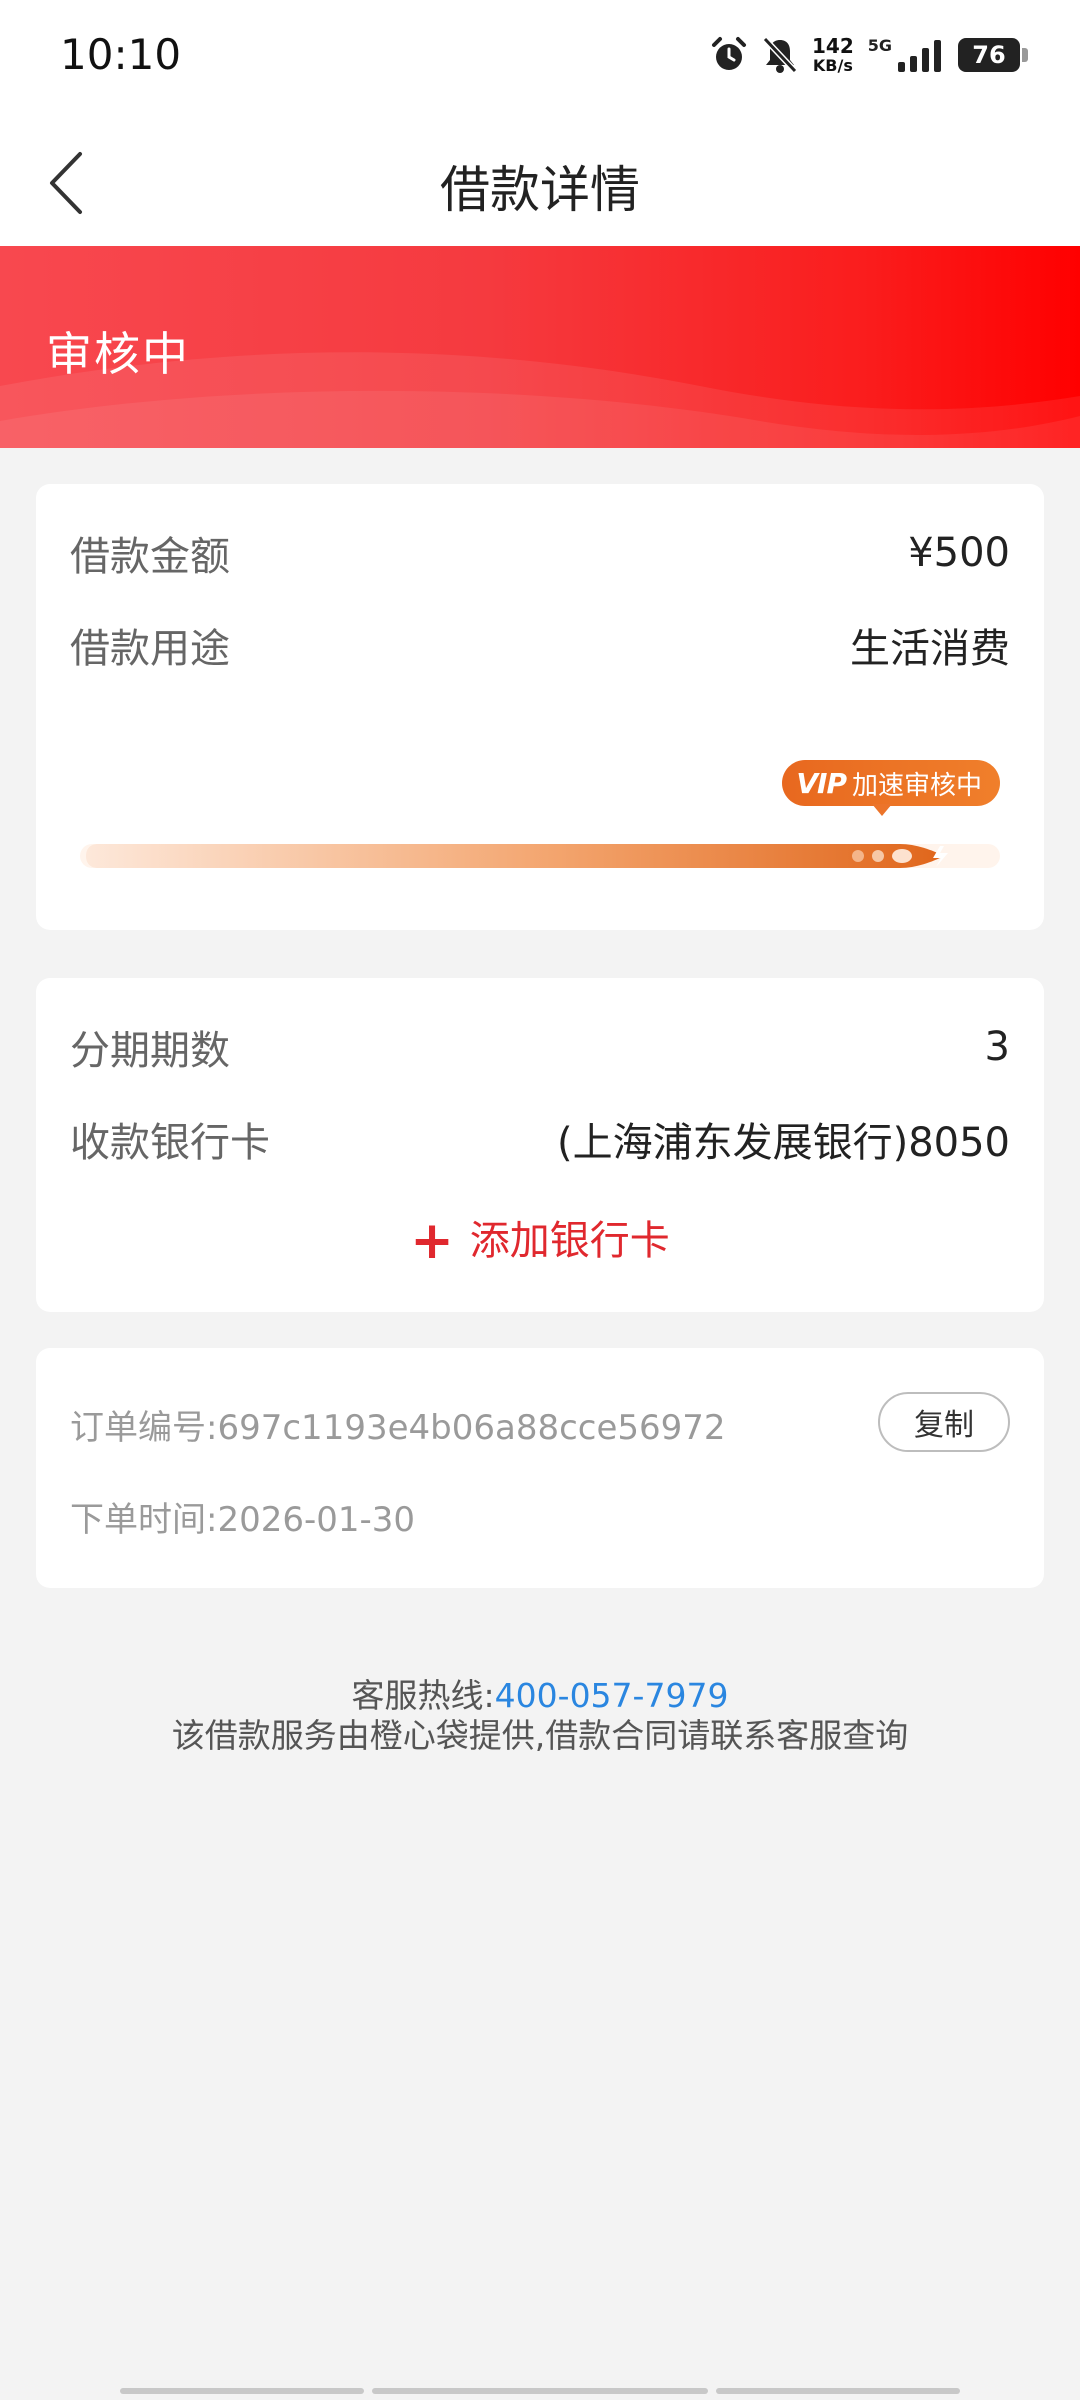 This screenshot has height=2400, width=1080. I want to click on gesture-bar-left, so click(242, 2391).